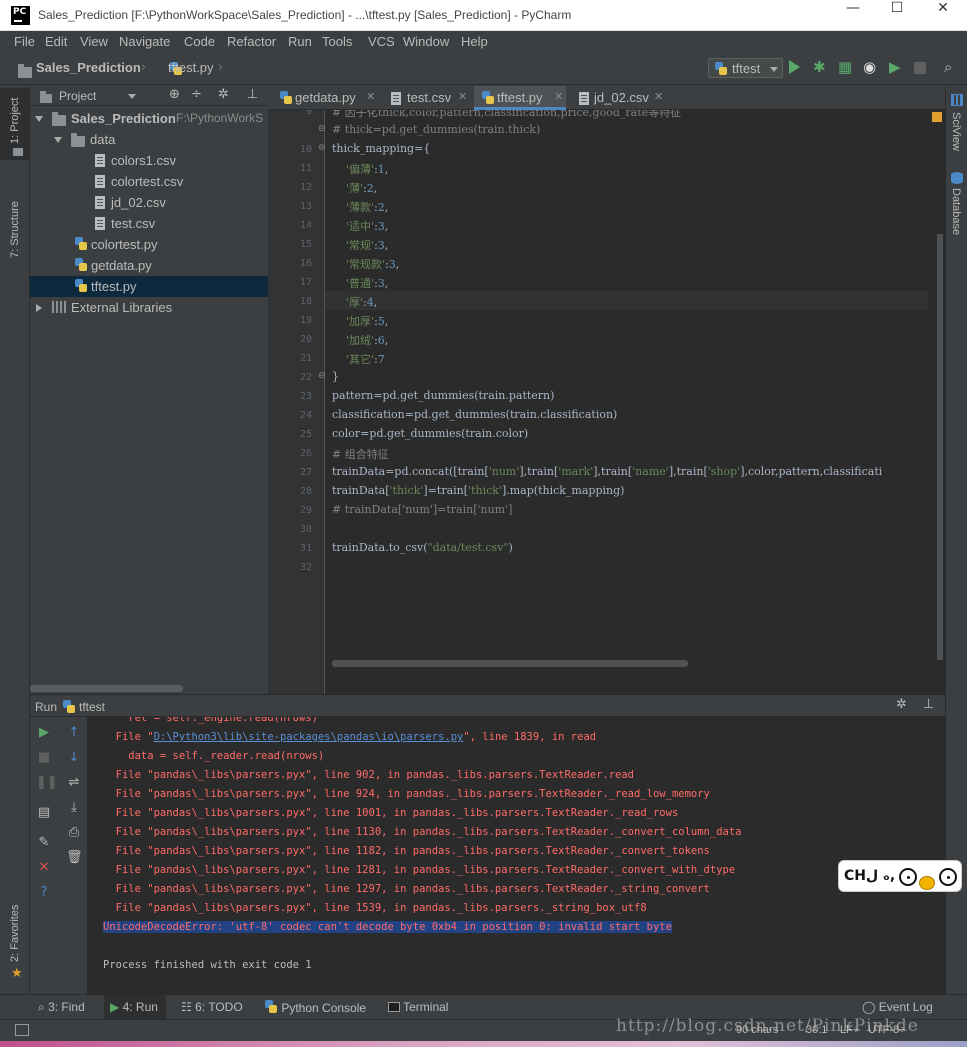 Image resolution: width=967 pixels, height=1047 pixels. Describe the element at coordinates (149, 286) in the screenshot. I see `tree-item-tftest-py: tftest.py` at that location.